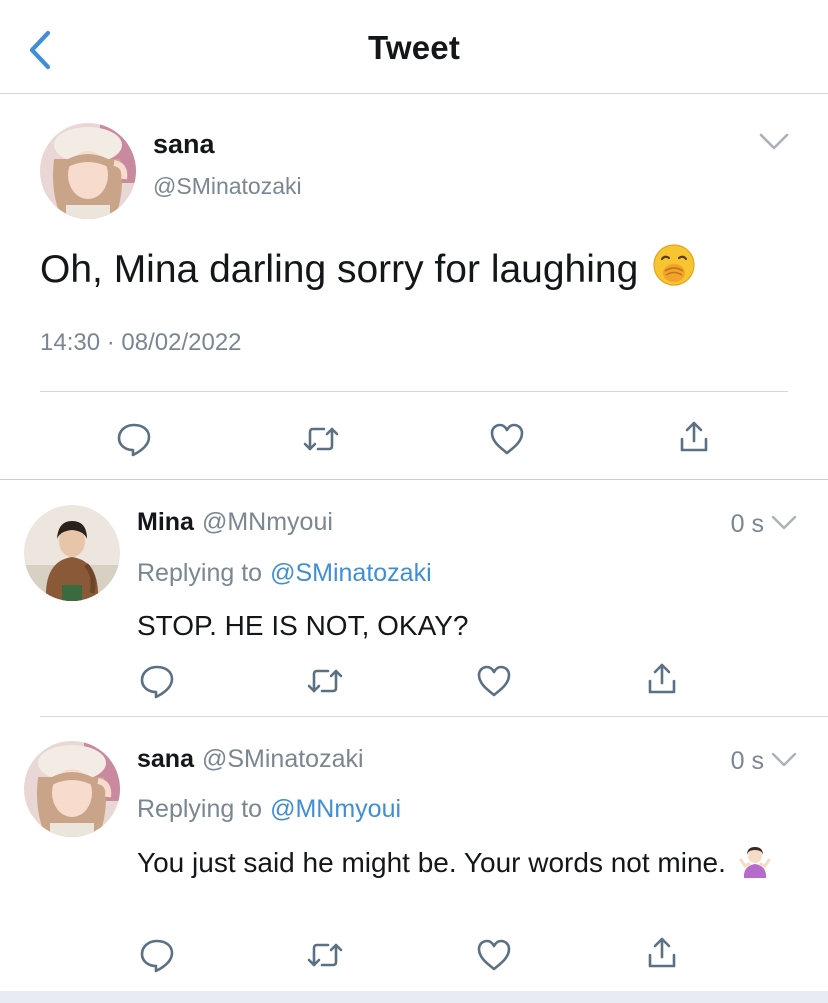 The image size is (828, 1003). Describe the element at coordinates (165, 522) in the screenshot. I see `author-name: Mina` at that location.